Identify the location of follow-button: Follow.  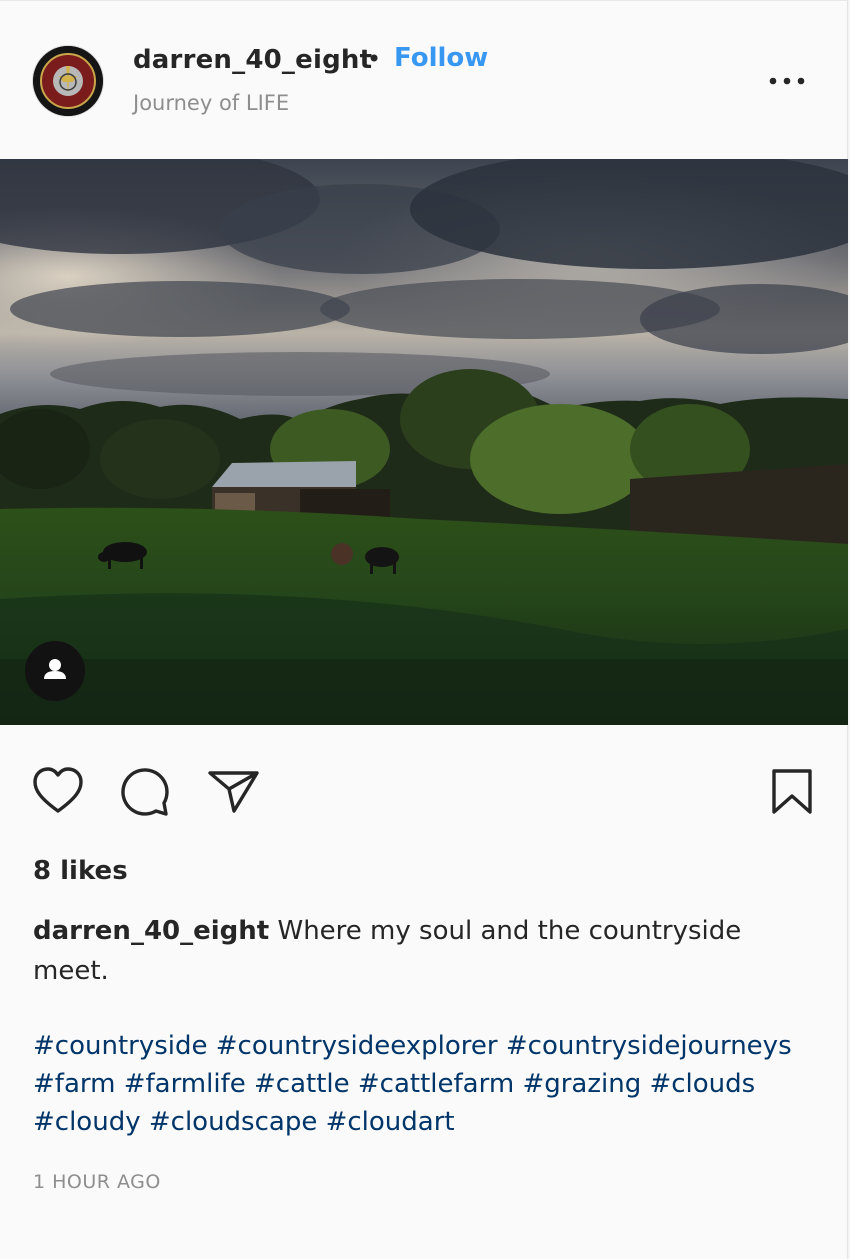
(441, 58).